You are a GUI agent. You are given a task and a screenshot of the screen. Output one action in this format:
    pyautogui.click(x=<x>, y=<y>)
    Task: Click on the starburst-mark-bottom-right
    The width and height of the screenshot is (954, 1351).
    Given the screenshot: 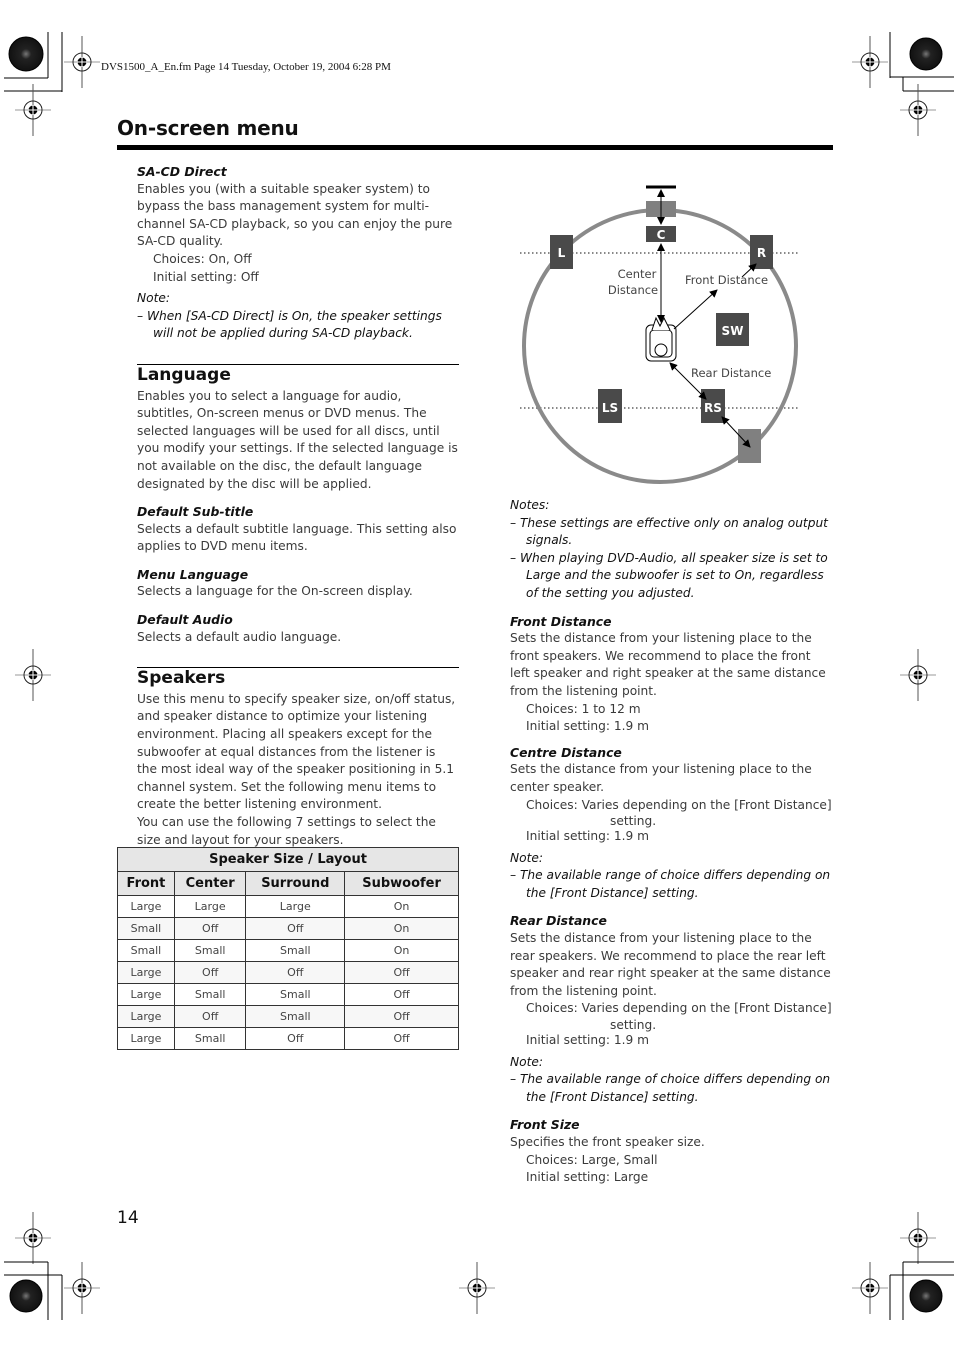 What is the action you would take?
    pyautogui.click(x=926, y=1296)
    